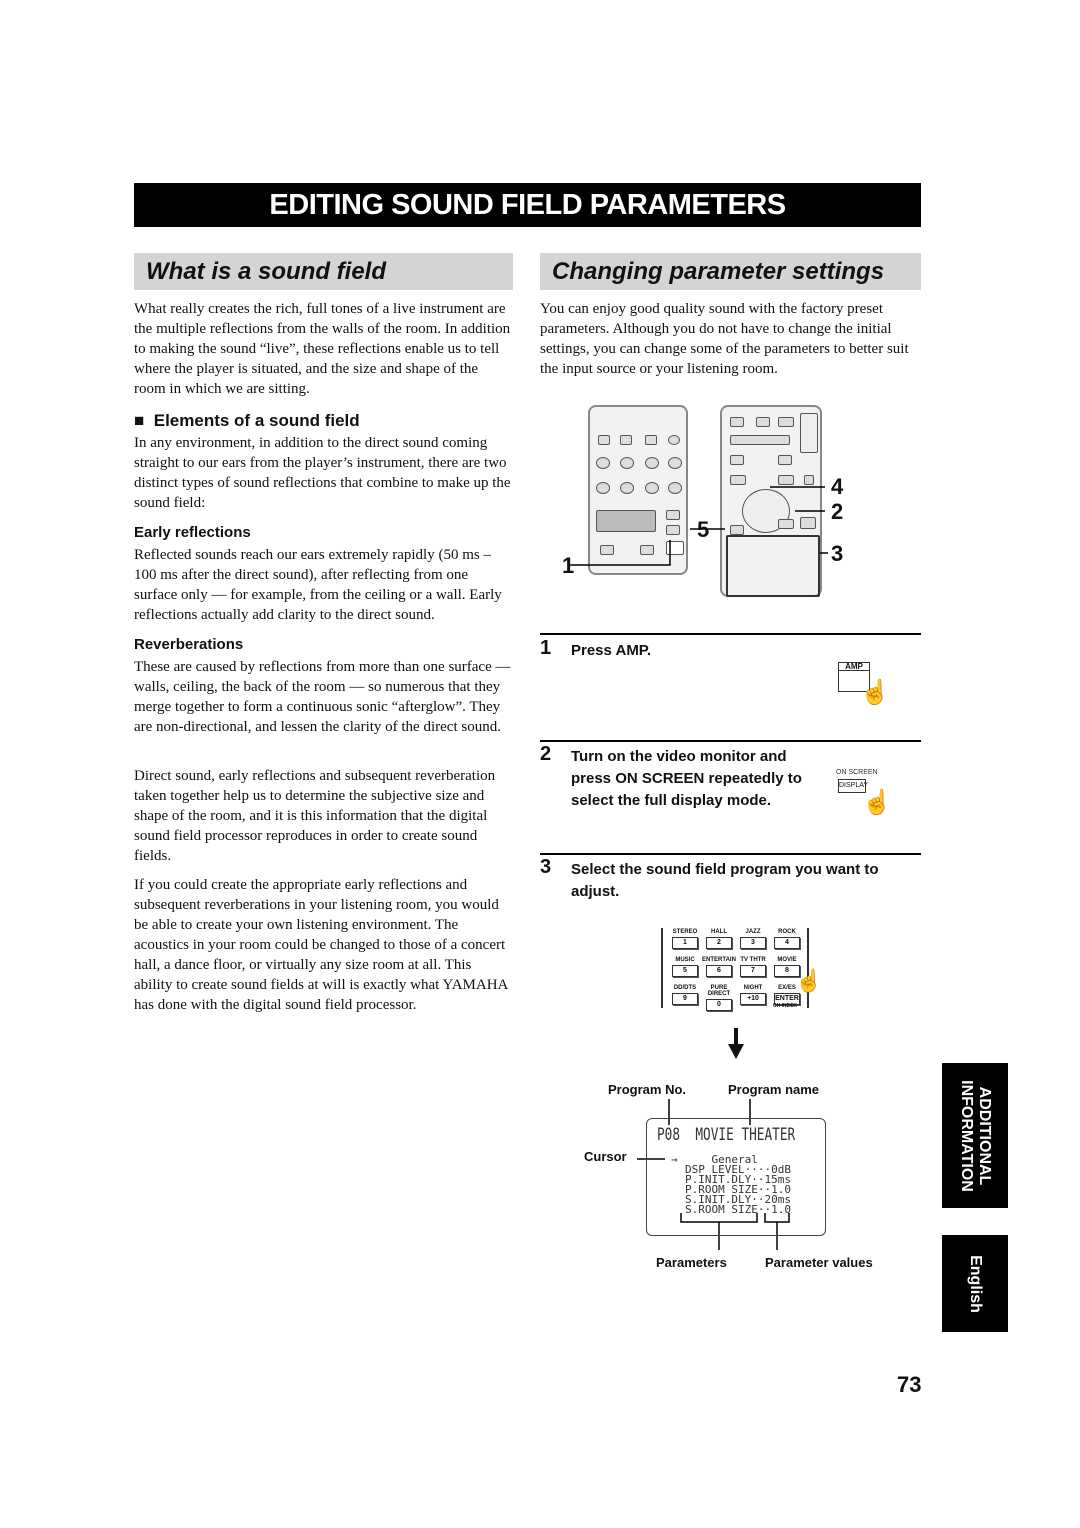 The image size is (1080, 1528). I want to click on display-line: S.ROOM SIZE··1.0, so click(738, 1209).